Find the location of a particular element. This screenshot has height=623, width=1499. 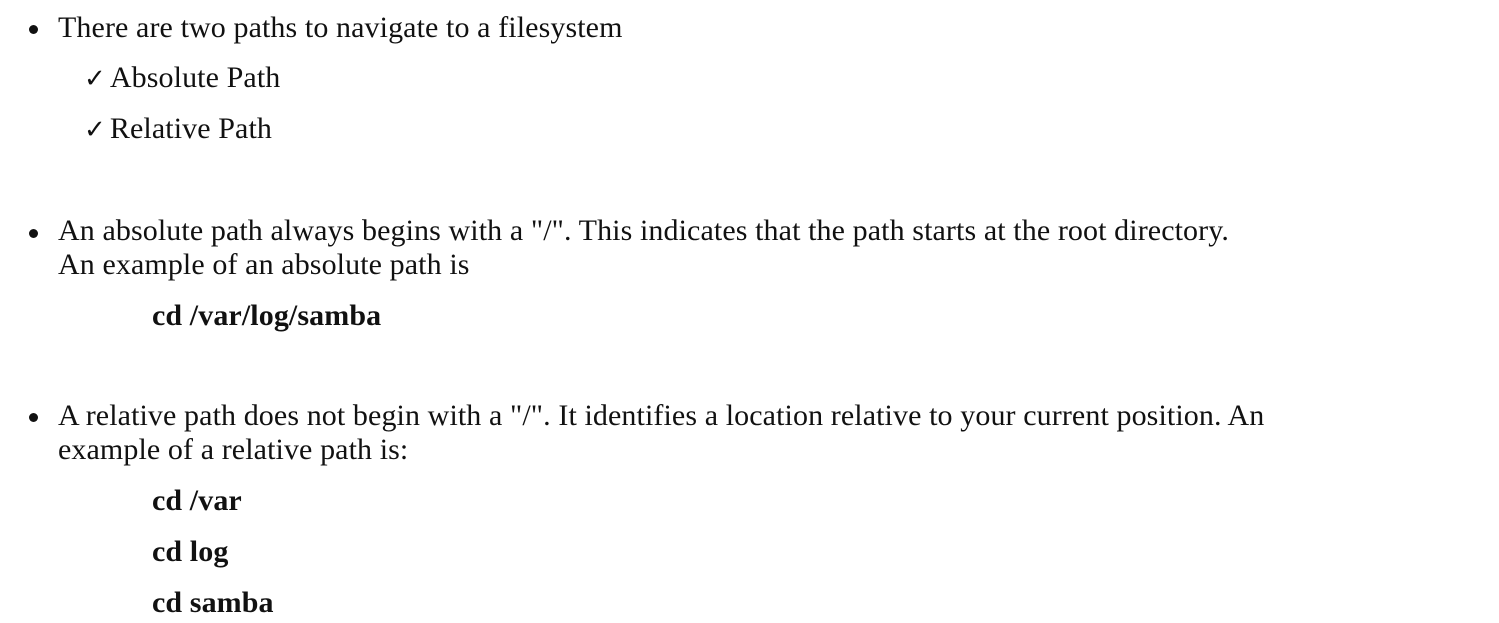

sub-item-absolute-path: ✓ Absolute Path is located at coordinates (182, 78).